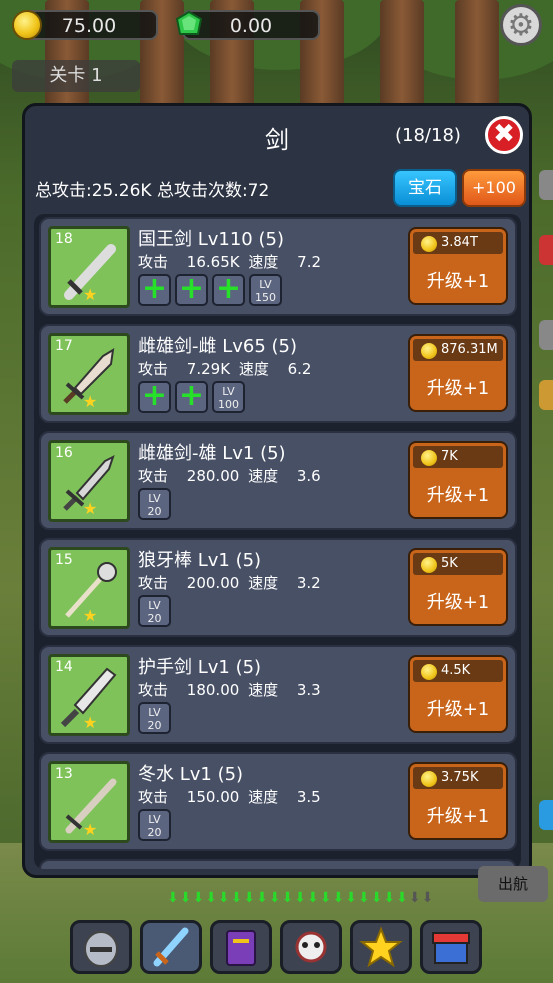  I want to click on attack-value: 200.00, so click(213, 583).